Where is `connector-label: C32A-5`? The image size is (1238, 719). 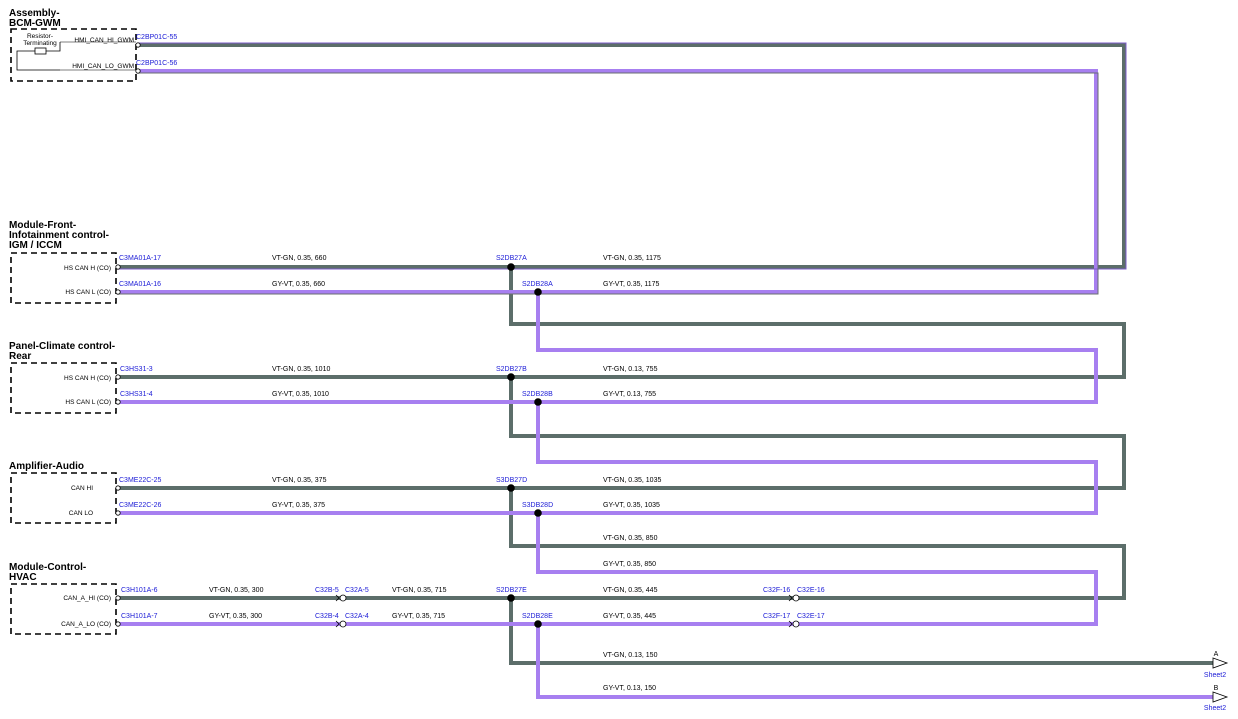 connector-label: C32A-5 is located at coordinates (357, 590).